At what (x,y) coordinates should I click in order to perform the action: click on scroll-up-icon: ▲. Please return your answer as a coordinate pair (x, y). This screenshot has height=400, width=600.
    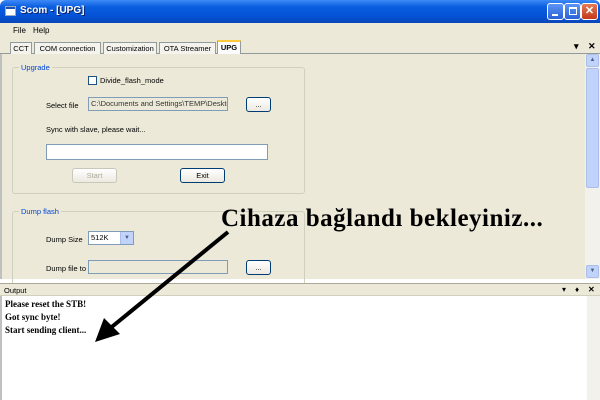
    Looking at the image, I should click on (592, 60).